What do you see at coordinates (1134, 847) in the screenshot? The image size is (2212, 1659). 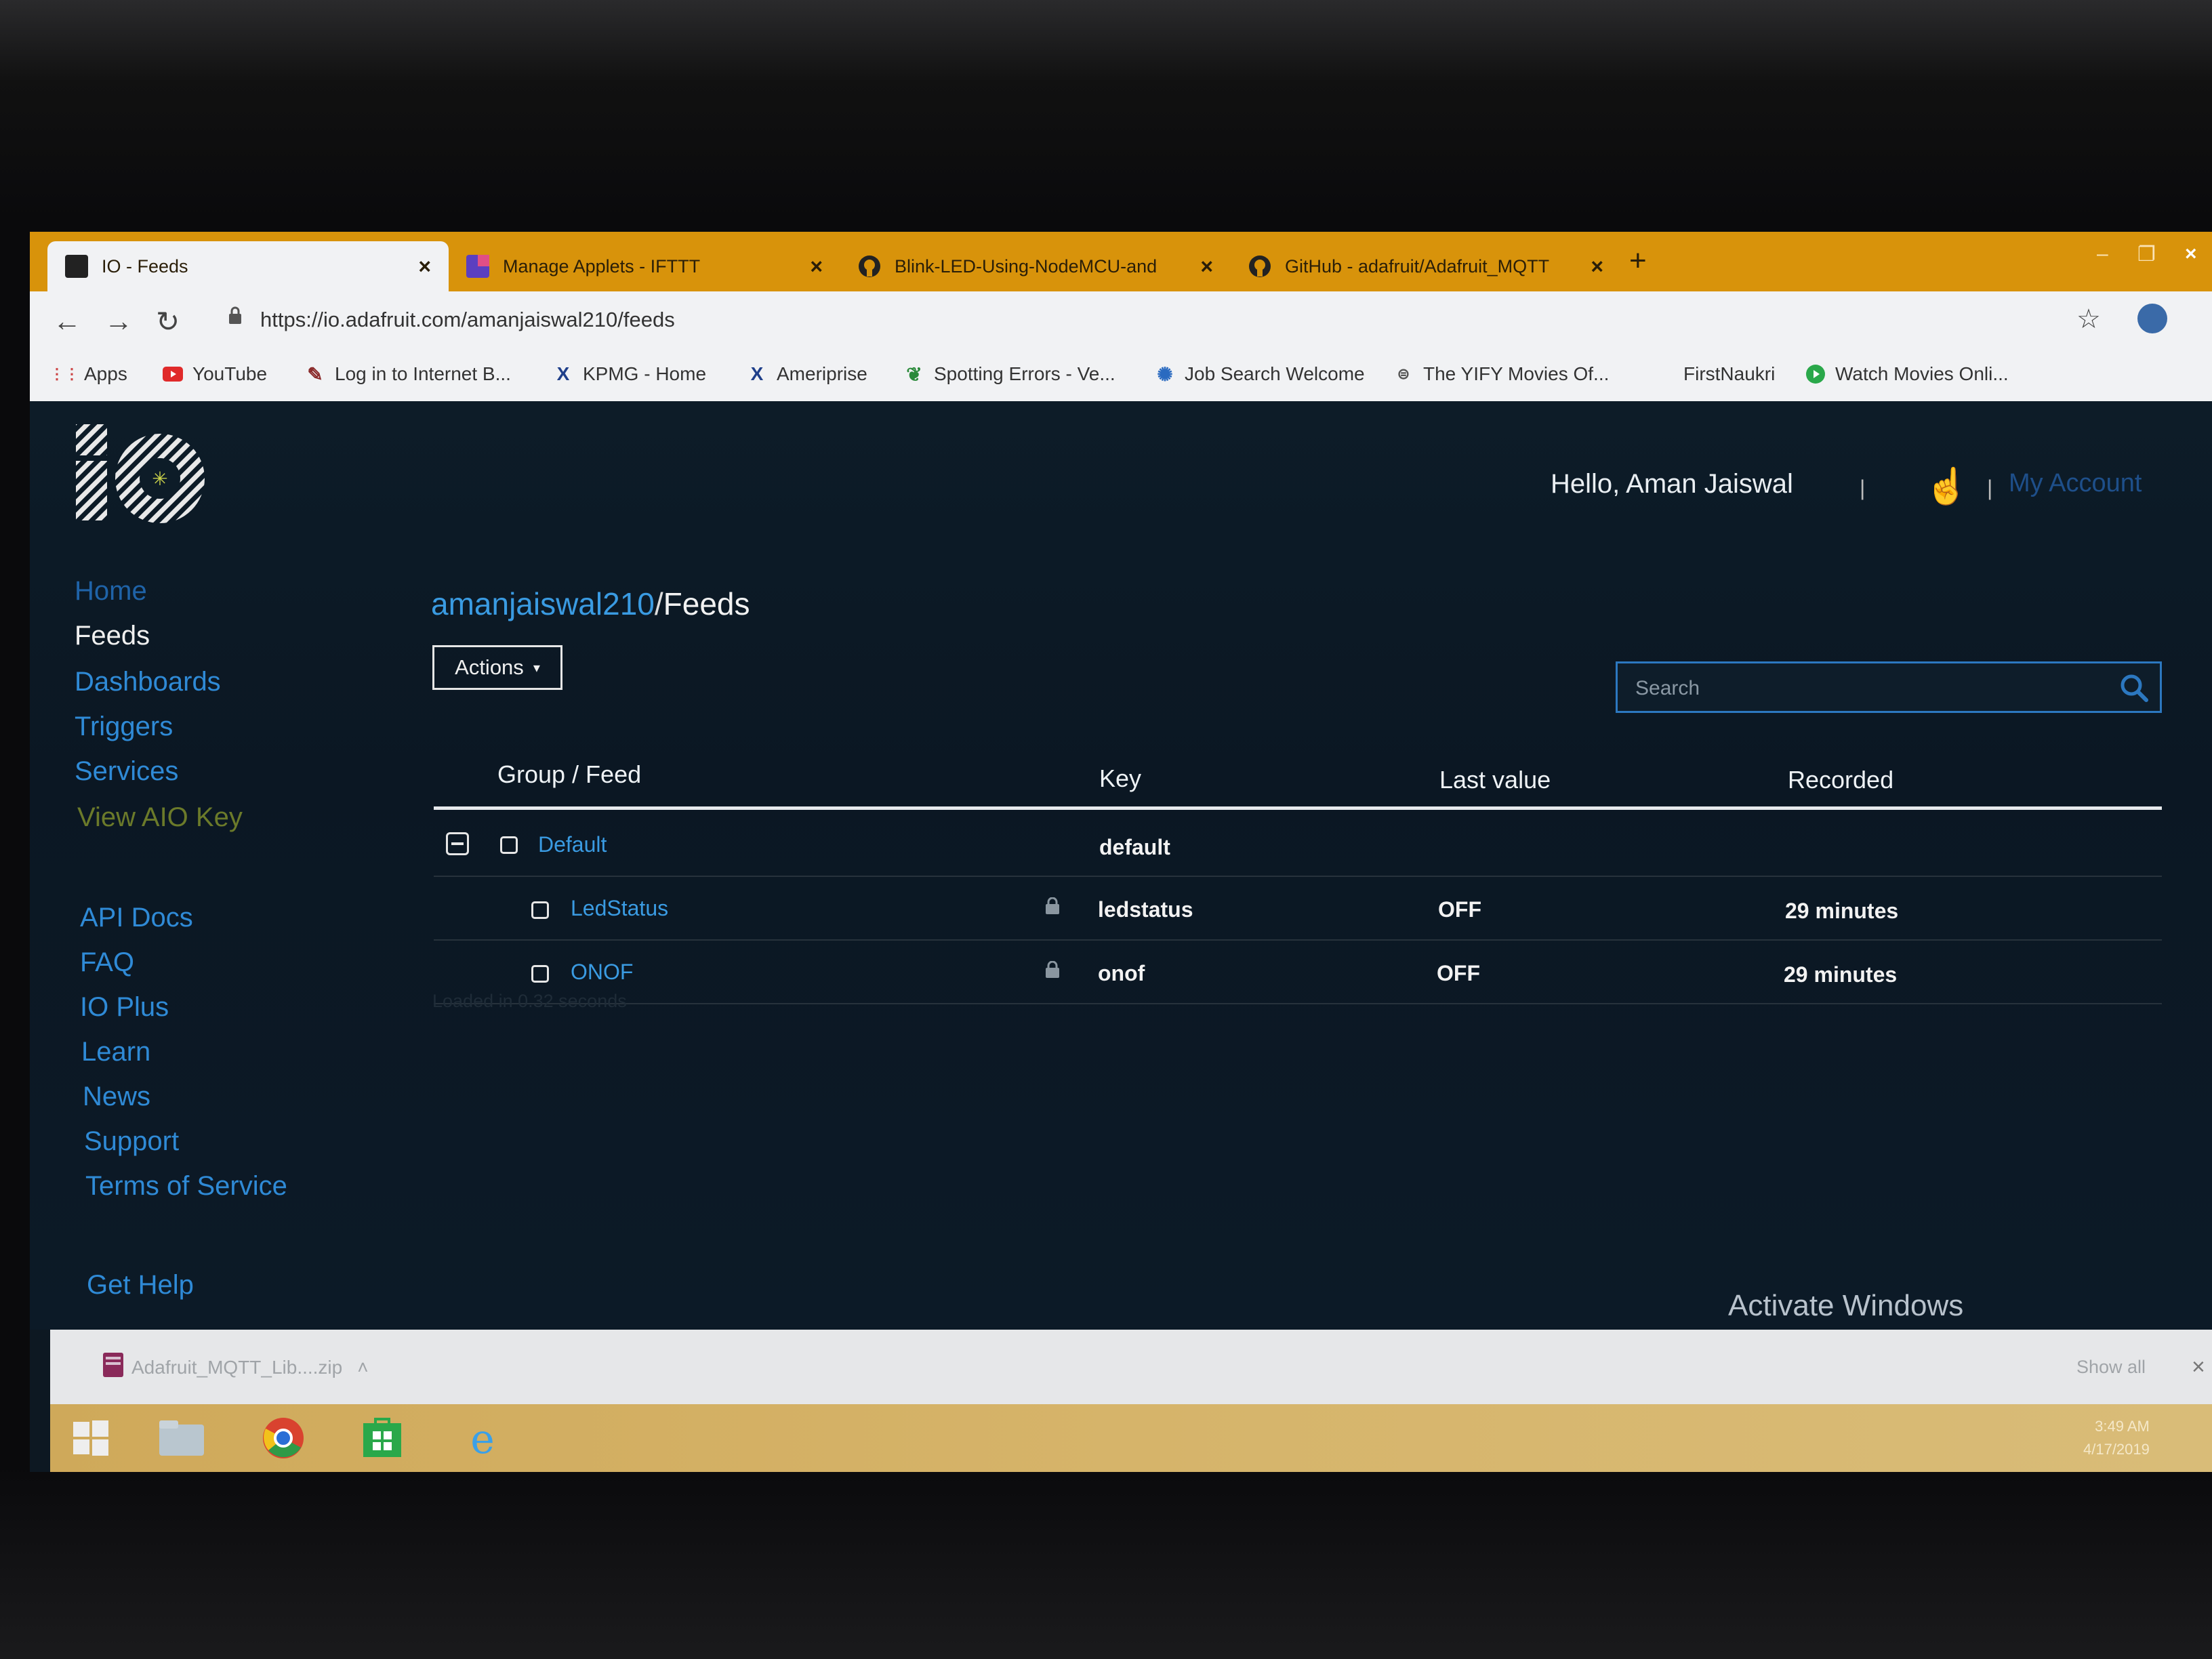 I see `group-key: default` at bounding box center [1134, 847].